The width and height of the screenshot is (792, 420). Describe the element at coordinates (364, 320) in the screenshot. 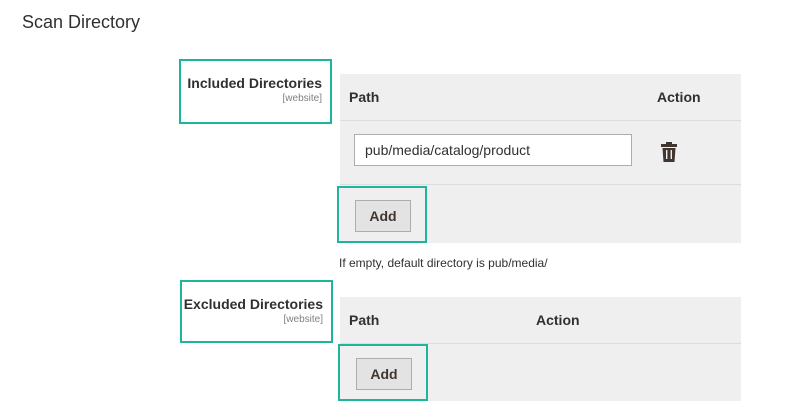

I see `excluded-path-header: Path` at that location.